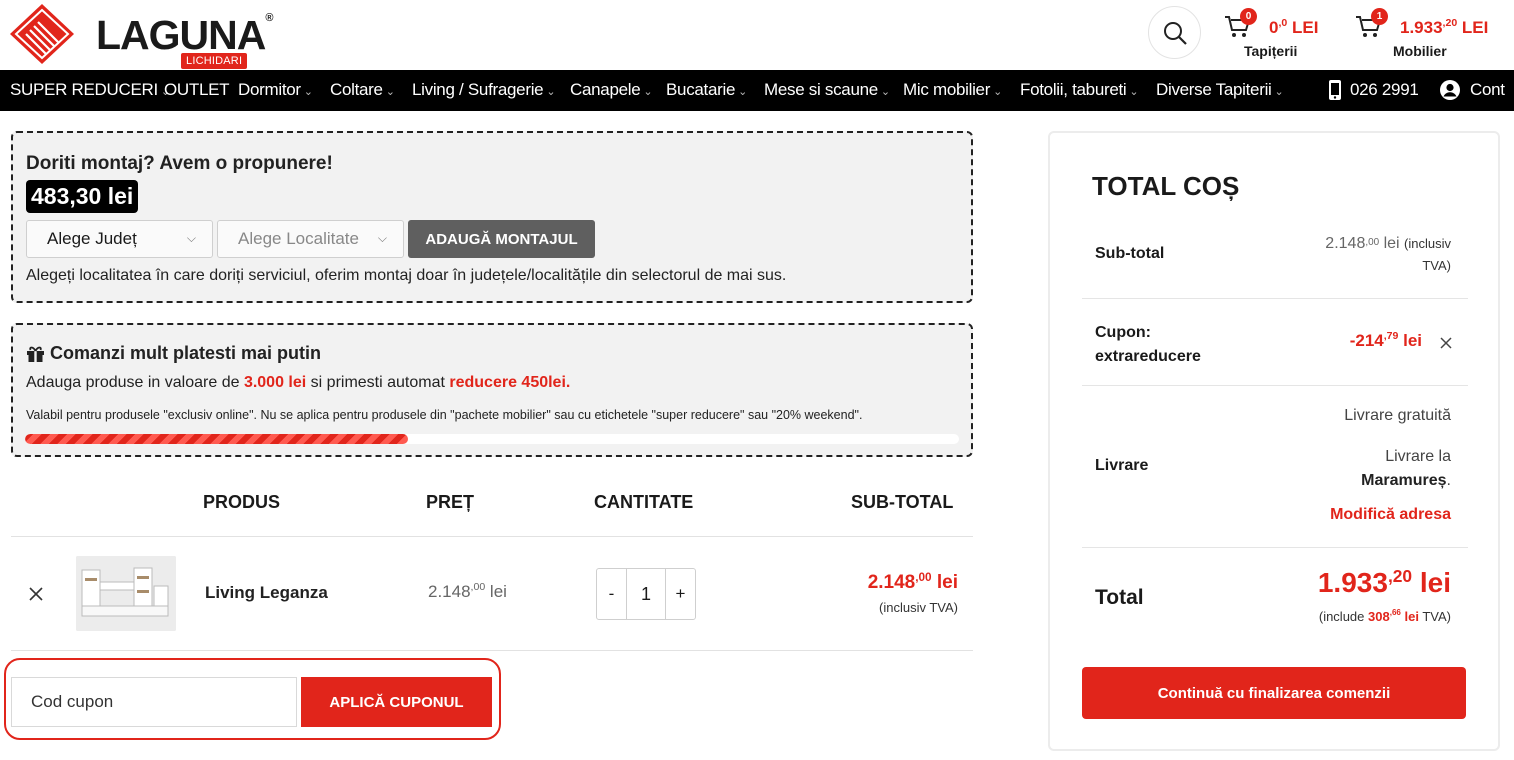  Describe the element at coordinates (35, 354) in the screenshot. I see `gift-icon` at that location.